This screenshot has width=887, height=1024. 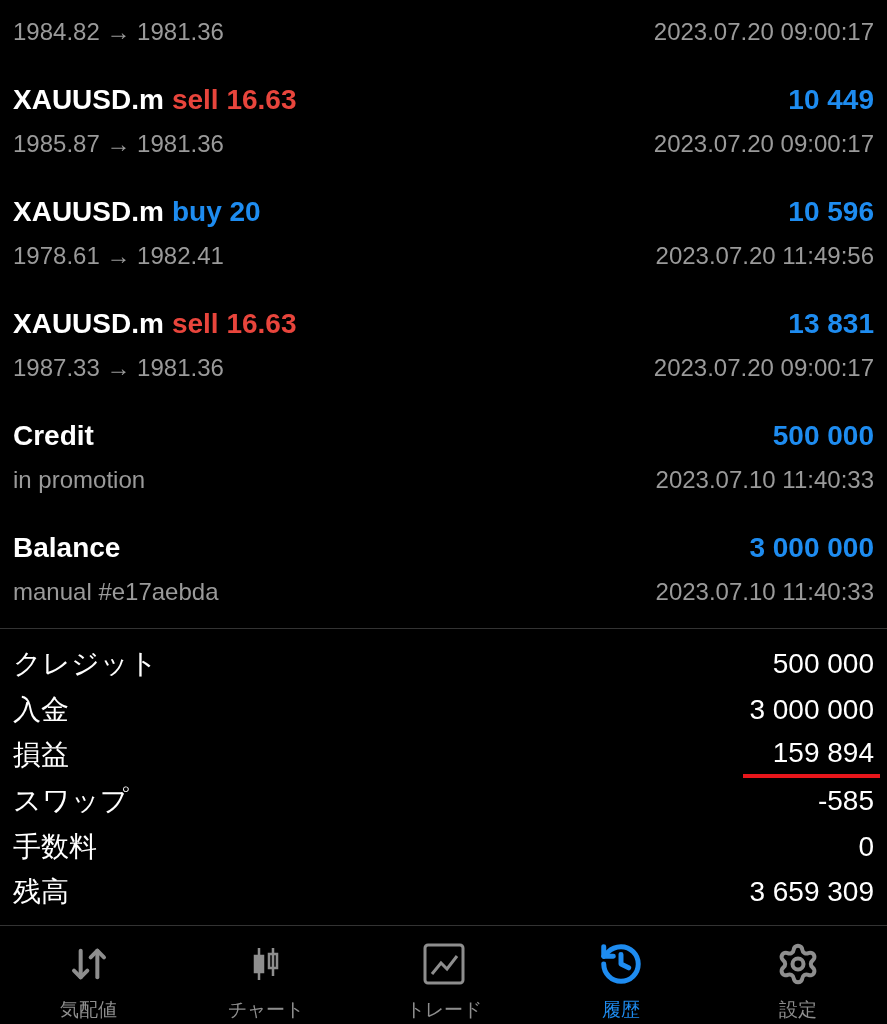 What do you see at coordinates (71, 800) in the screenshot?
I see `summary-label: スワップ` at bounding box center [71, 800].